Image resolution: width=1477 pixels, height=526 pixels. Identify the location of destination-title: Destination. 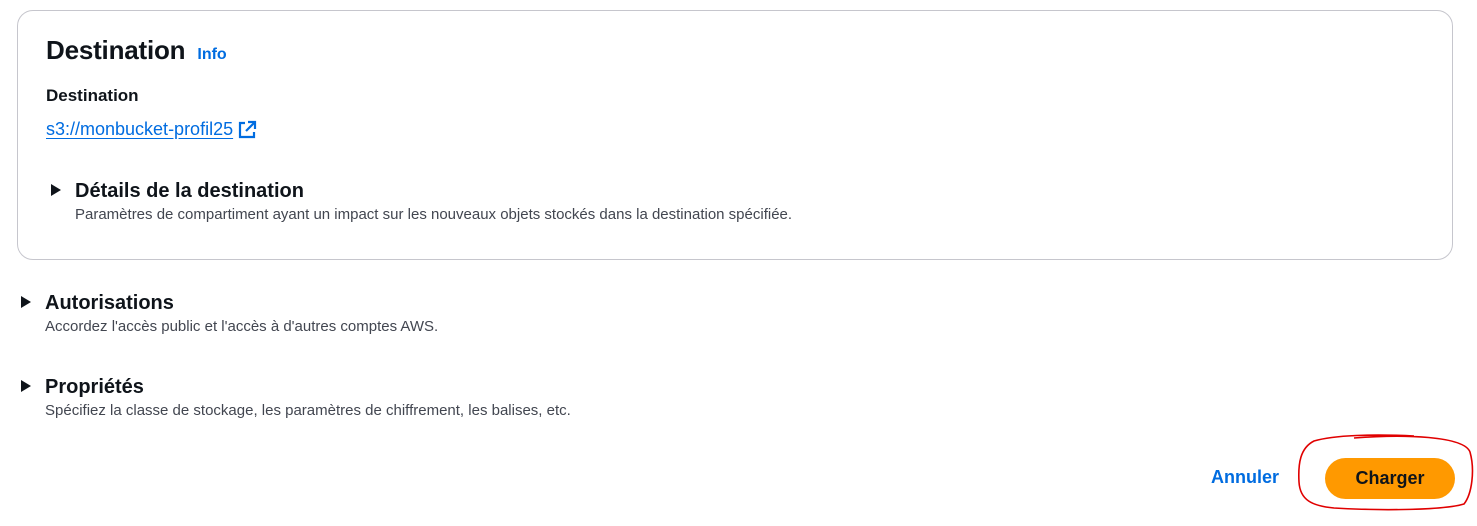
(116, 50).